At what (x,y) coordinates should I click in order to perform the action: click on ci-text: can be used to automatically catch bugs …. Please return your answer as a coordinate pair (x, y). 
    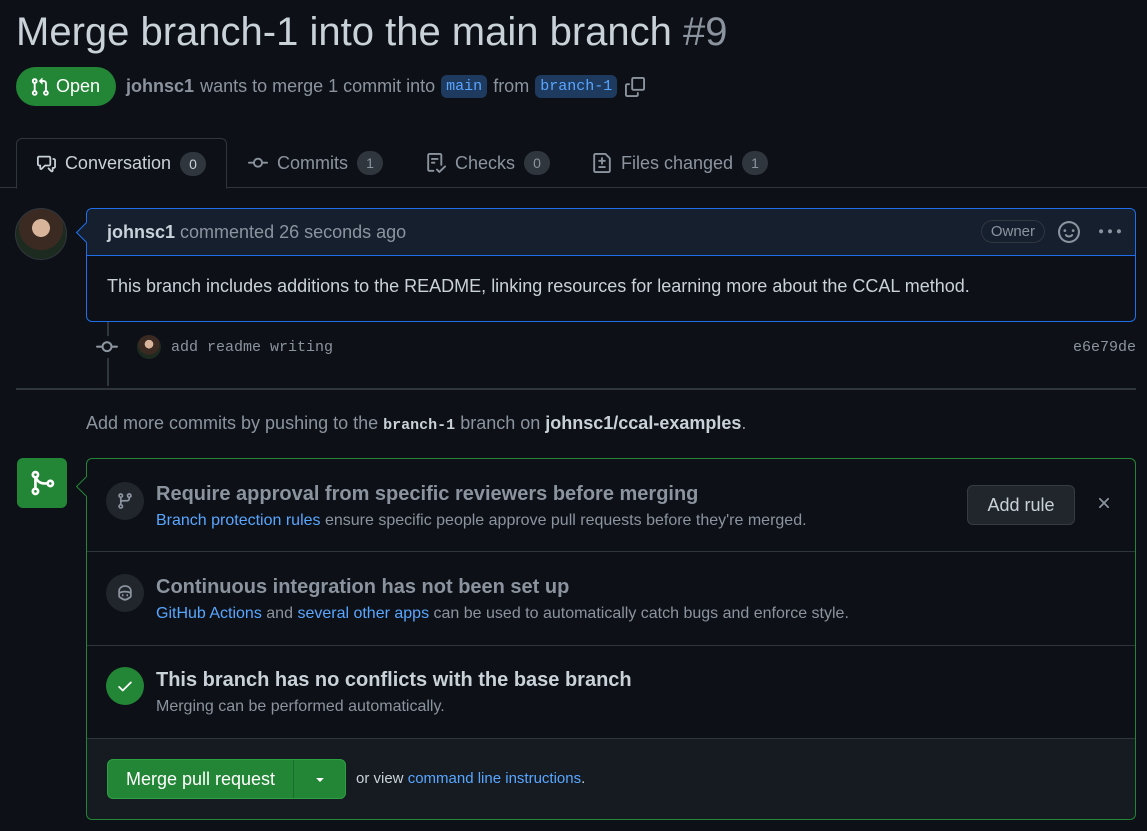
    Looking at the image, I should click on (641, 613).